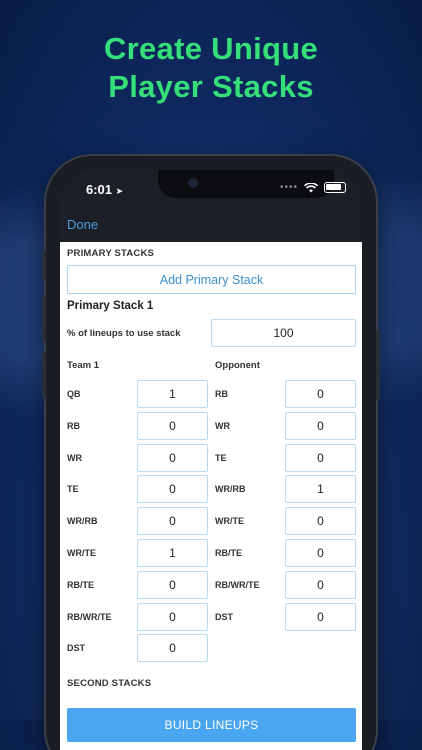 This screenshot has width=422, height=750. What do you see at coordinates (74, 457) in the screenshot?
I see `team-position-label: WR` at bounding box center [74, 457].